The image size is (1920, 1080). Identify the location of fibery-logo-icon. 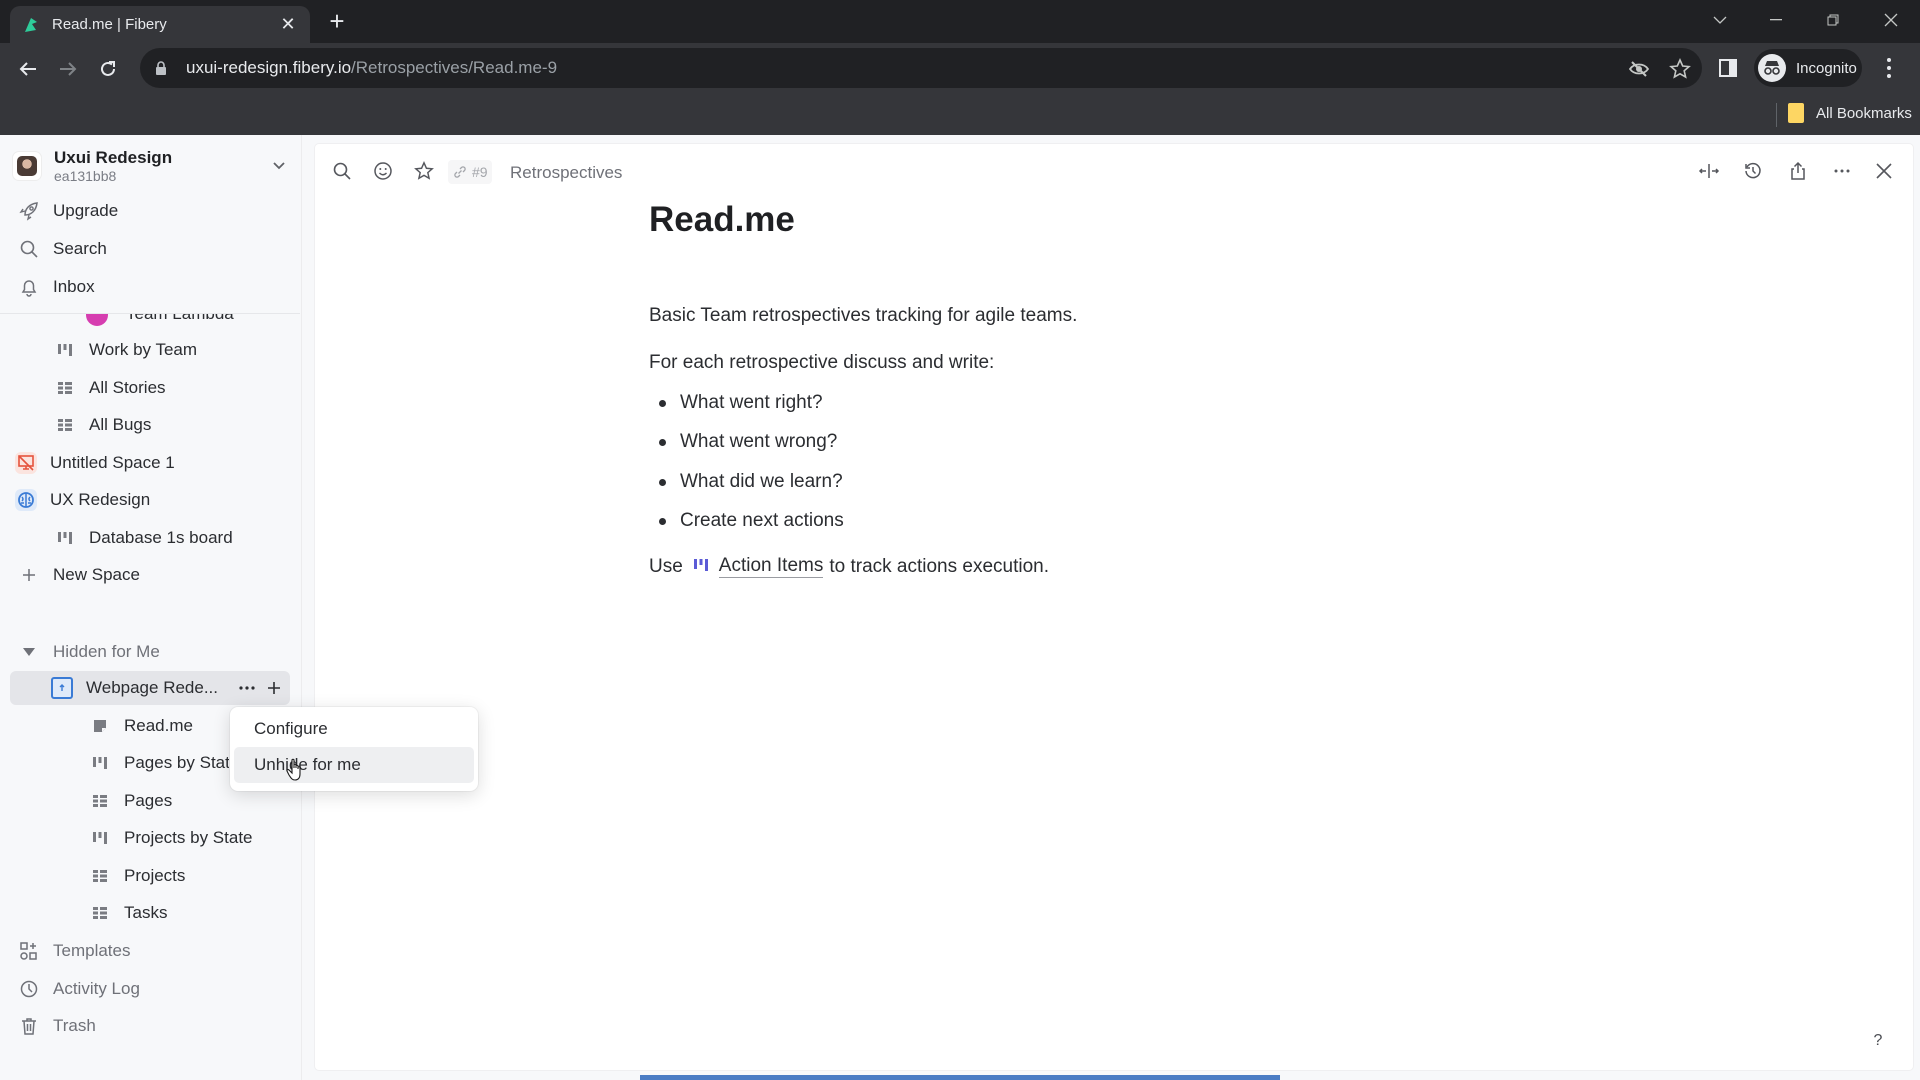
(31, 24).